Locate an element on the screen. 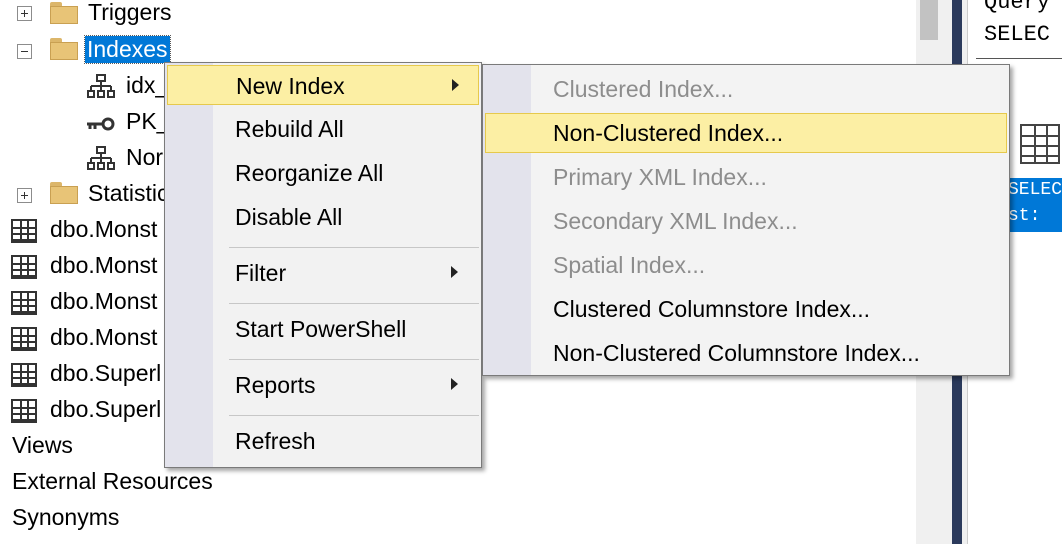 This screenshot has height=544, width=1062. menu-item-start-powershell: Start PowerShell is located at coordinates (323, 329).